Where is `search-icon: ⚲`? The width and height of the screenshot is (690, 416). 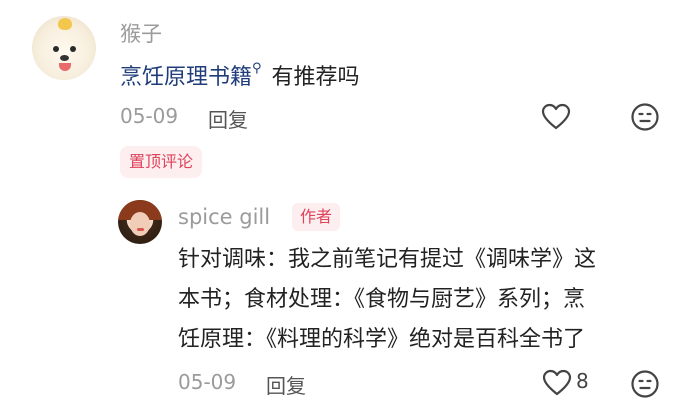 search-icon: ⚲ is located at coordinates (257, 68).